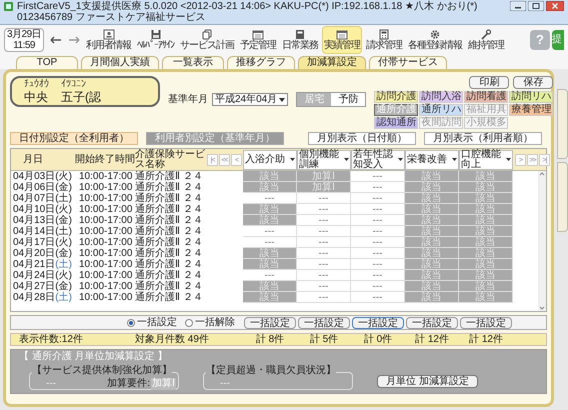 The width and height of the screenshot is (568, 410). What do you see at coordinates (261, 62) in the screenshot?
I see `tab: 推移グラフ` at bounding box center [261, 62].